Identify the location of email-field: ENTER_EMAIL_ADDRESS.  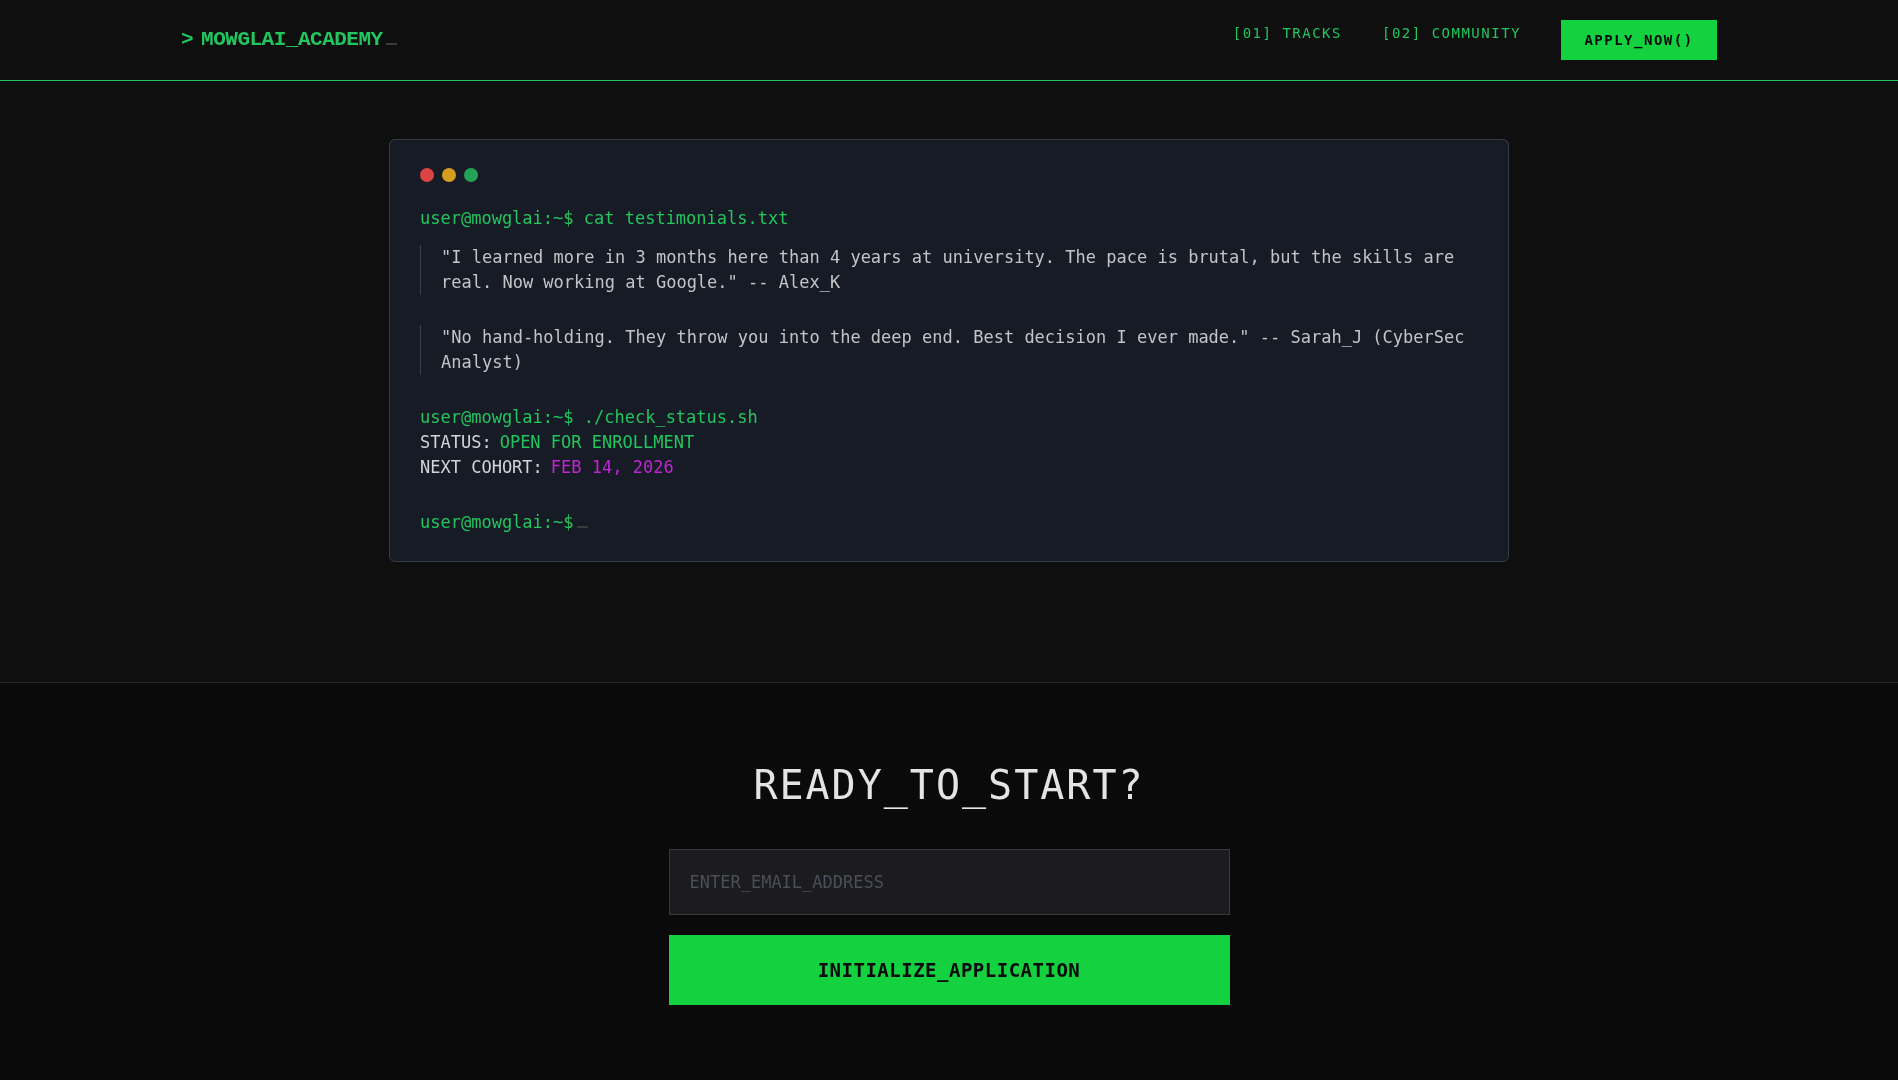
(949, 882).